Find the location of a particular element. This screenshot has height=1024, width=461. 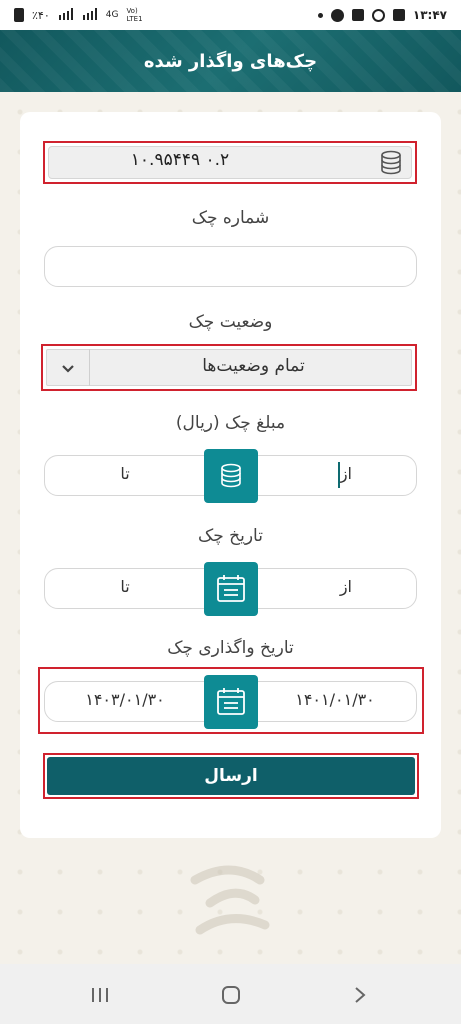

amount-to-input: تا is located at coordinates (125, 473).